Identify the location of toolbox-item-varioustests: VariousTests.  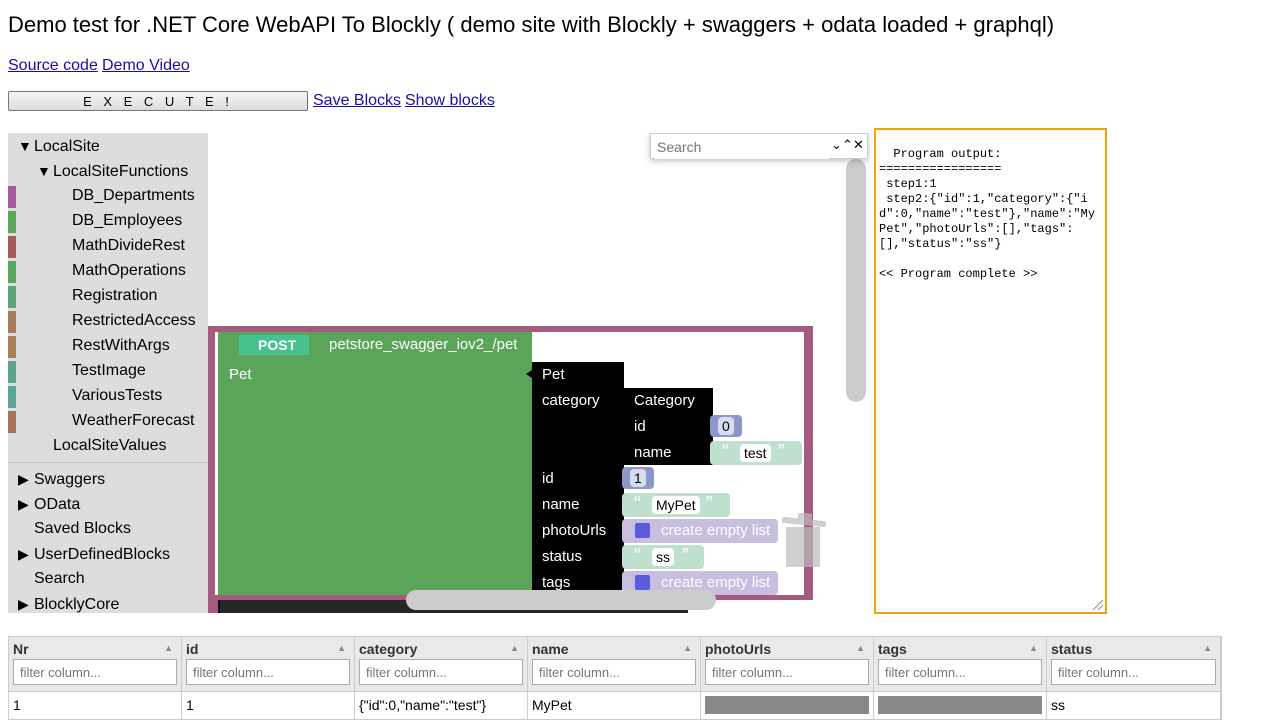
(109, 396).